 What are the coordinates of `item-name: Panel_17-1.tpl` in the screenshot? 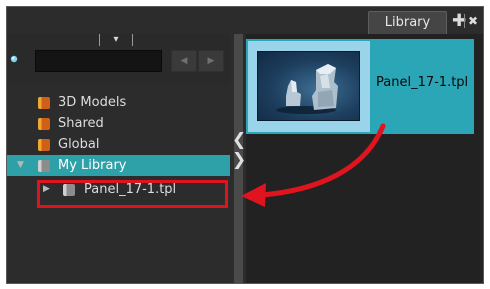 It's located at (422, 82).